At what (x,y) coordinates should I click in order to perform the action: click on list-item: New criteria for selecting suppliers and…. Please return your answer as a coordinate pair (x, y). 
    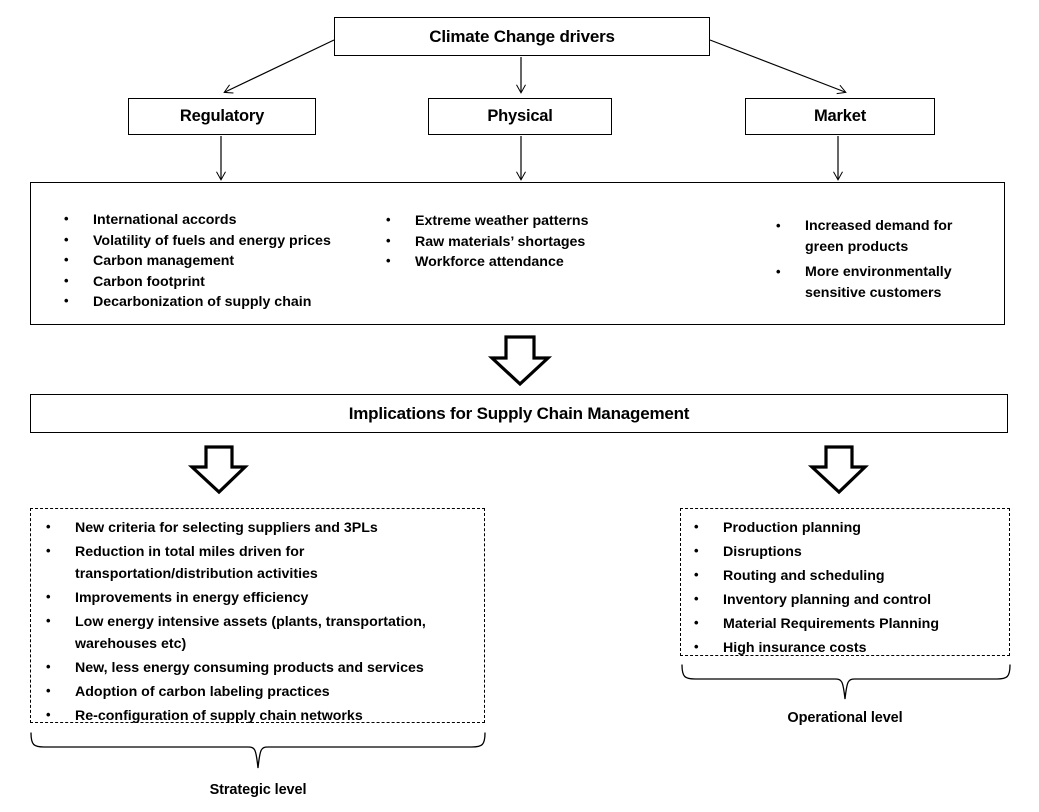
    Looking at the image, I should click on (260, 527).